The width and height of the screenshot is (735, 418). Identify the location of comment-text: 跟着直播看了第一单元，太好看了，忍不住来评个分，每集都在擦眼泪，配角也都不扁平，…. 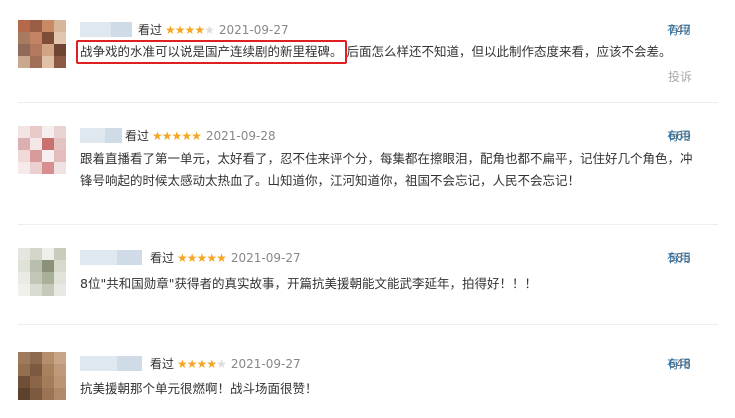
(386, 169).